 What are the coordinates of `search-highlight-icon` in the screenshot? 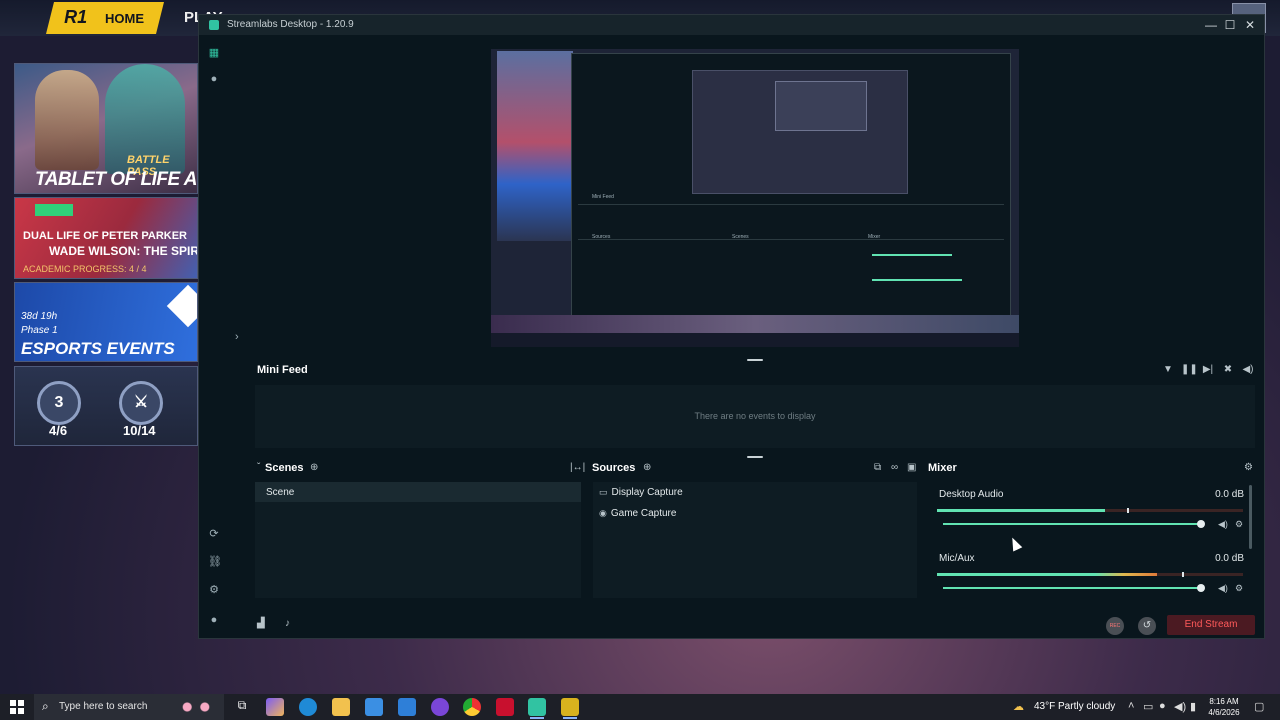 It's located at (196, 707).